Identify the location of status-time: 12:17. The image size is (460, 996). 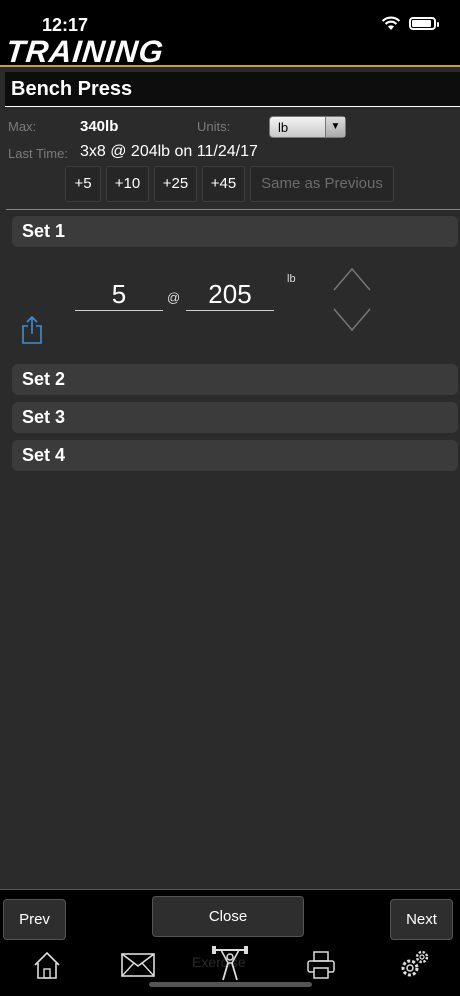
(65, 25).